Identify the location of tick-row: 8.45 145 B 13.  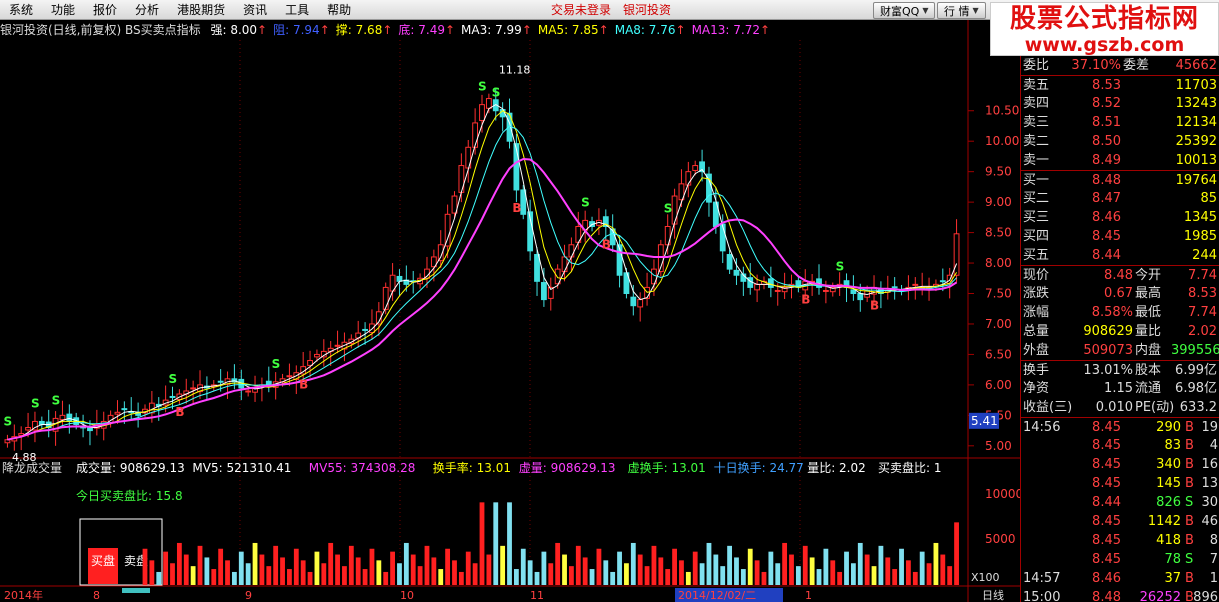
(1120, 483).